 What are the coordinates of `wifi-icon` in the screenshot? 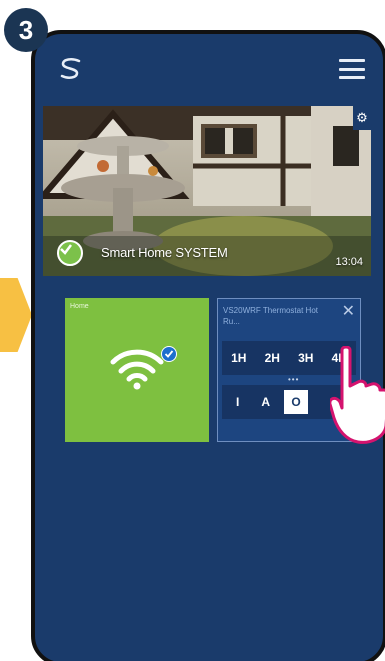 It's located at (137, 369).